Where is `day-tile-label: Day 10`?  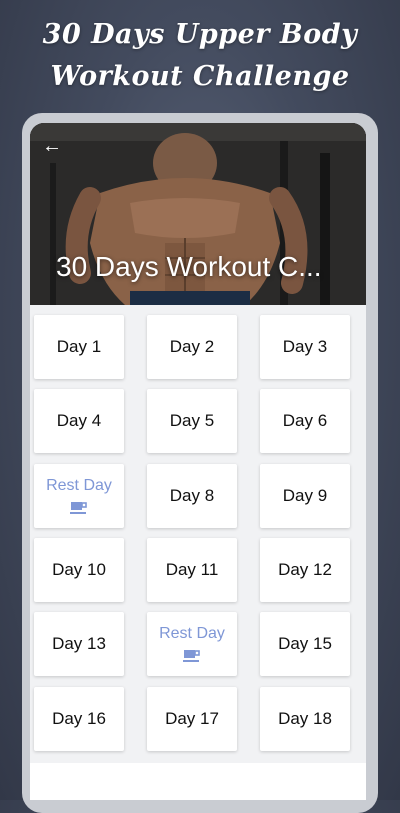
day-tile-label: Day 10 is located at coordinates (79, 569).